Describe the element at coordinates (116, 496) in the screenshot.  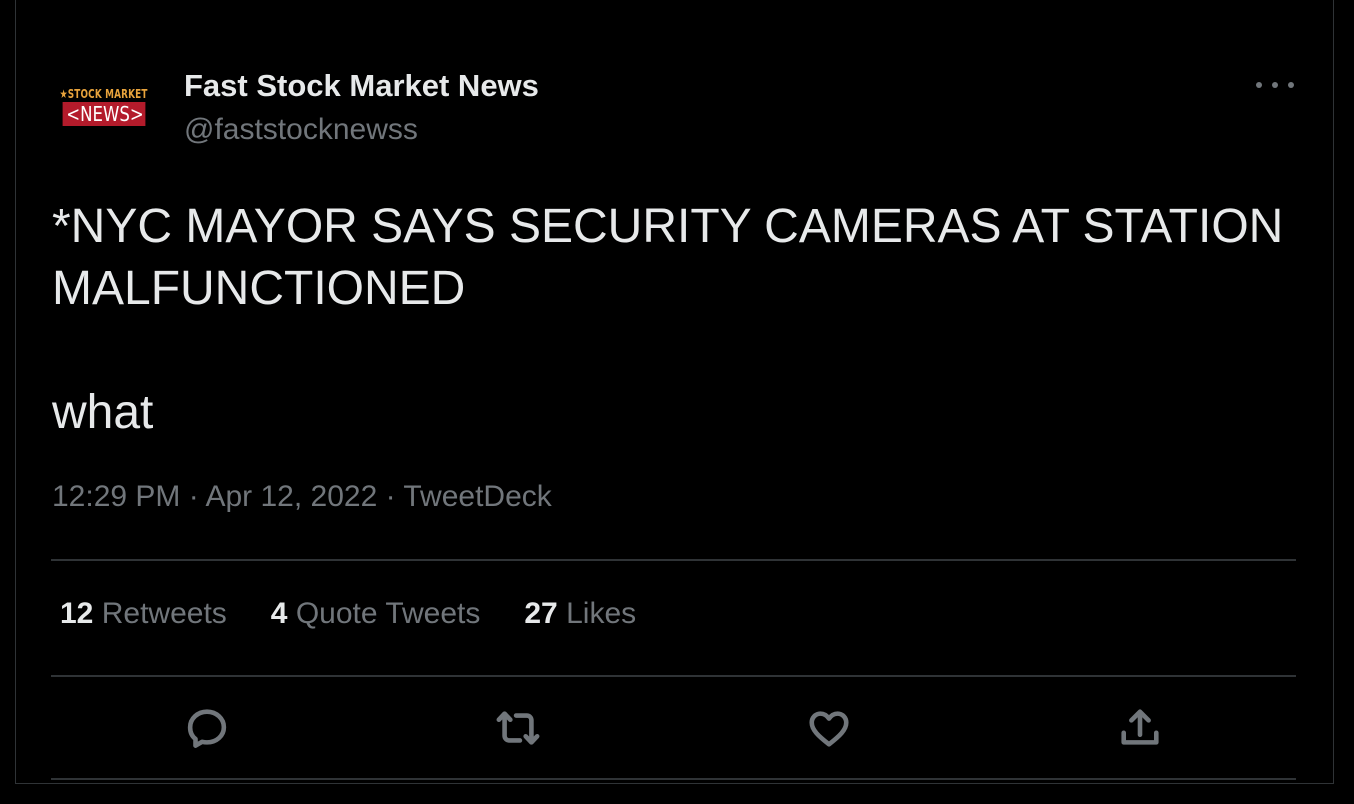
I see `tweet-time: 12:29 PM` at that location.